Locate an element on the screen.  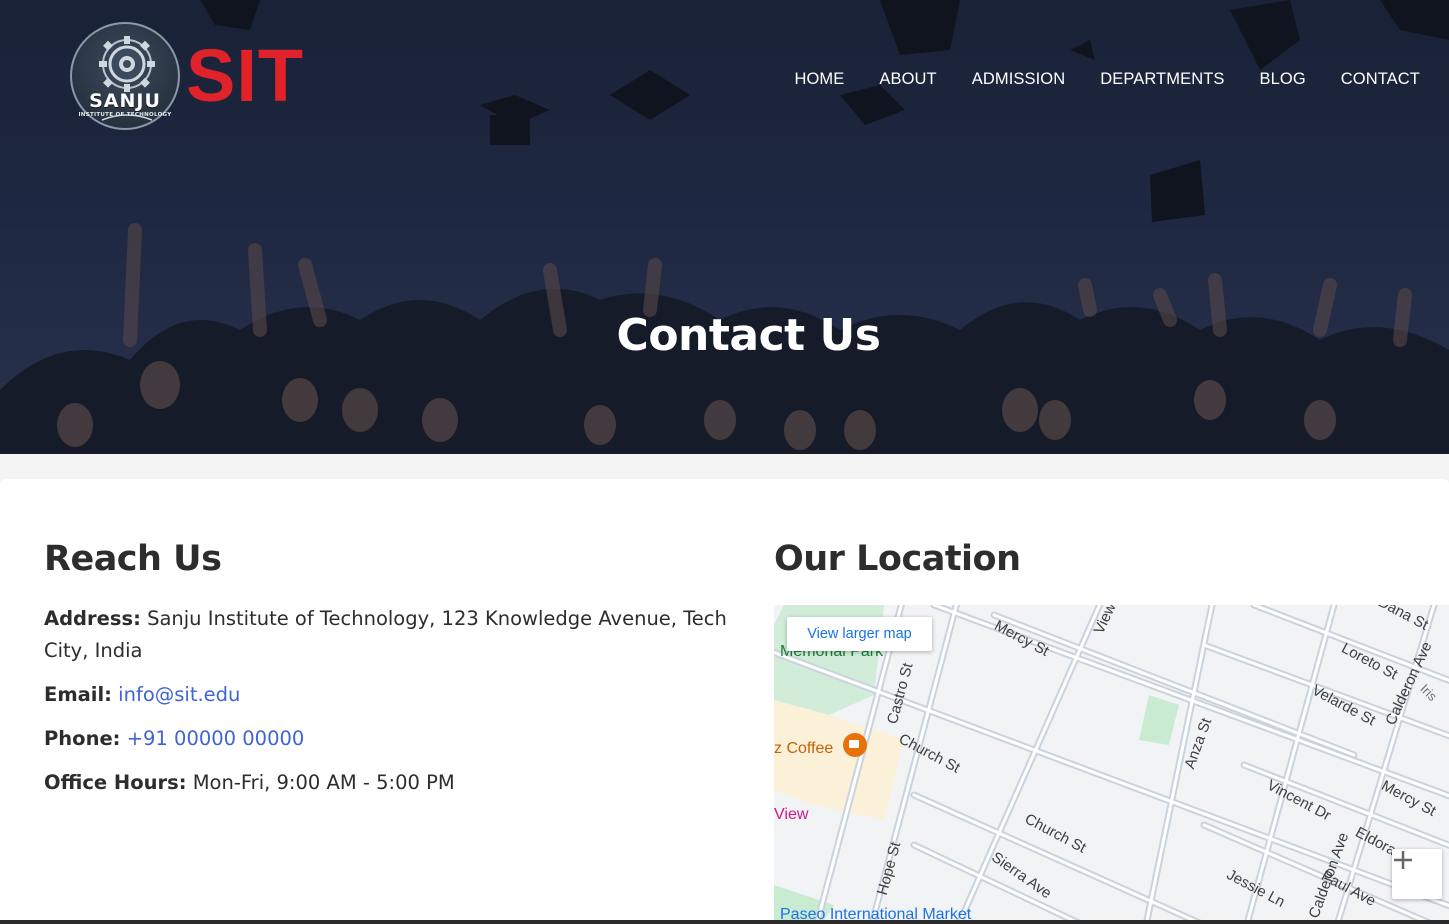
address-label: Address: is located at coordinates (92, 618).